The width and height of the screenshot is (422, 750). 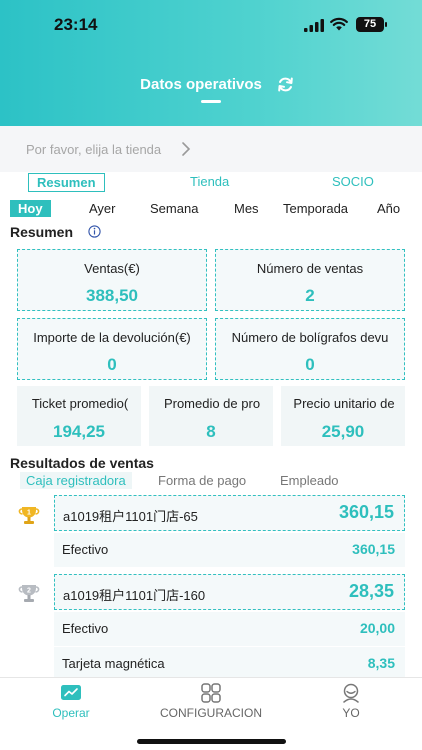 I want to click on nav-yo: YO, so click(x=351, y=703).